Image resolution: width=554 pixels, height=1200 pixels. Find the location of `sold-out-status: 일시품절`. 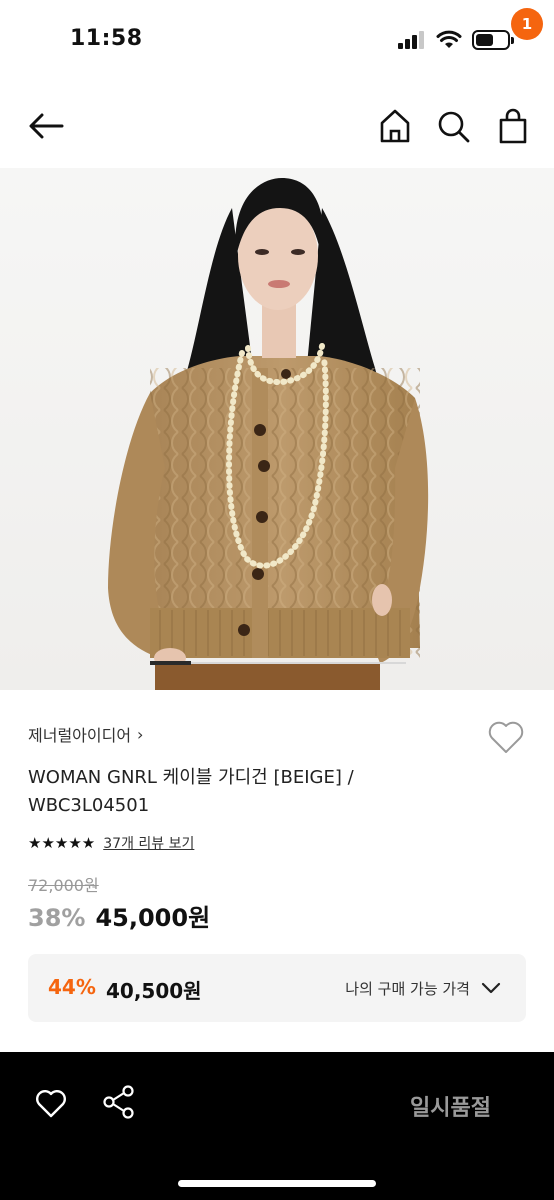

sold-out-status: 일시품절 is located at coordinates (450, 1108).